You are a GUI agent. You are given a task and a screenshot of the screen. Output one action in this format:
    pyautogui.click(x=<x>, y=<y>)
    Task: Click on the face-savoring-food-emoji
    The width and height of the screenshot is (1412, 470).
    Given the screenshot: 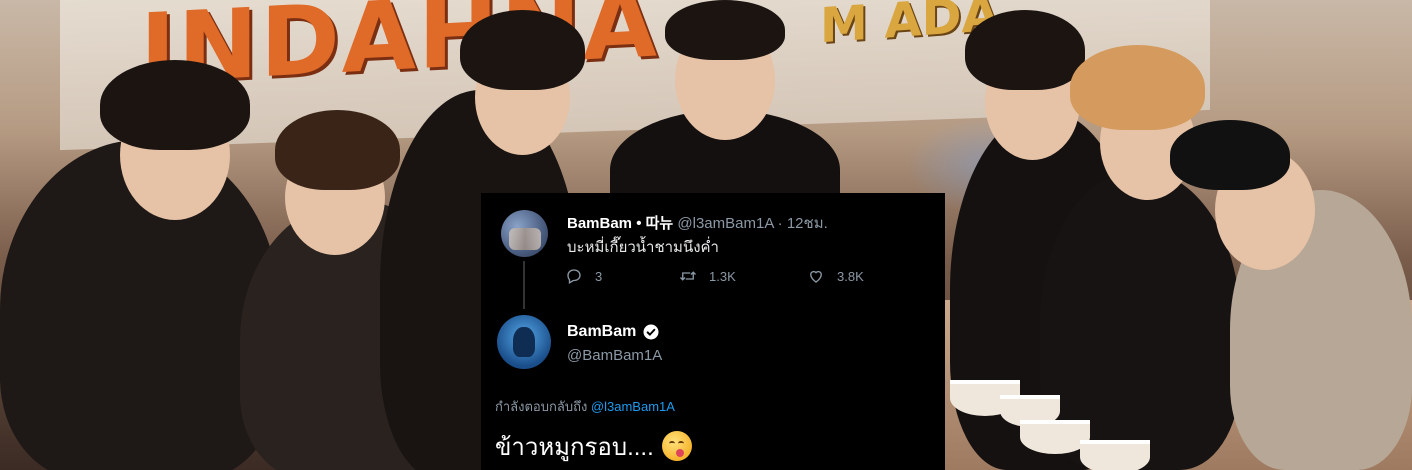 What is the action you would take?
    pyautogui.click(x=677, y=446)
    